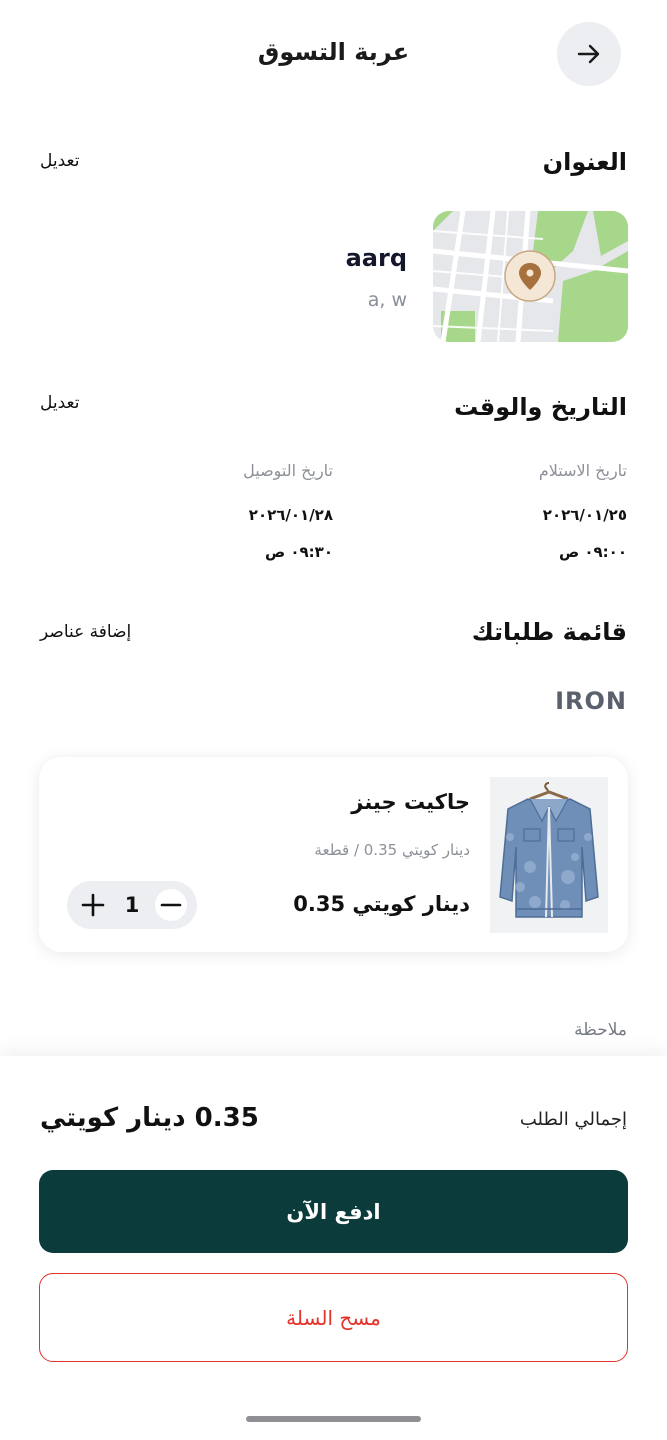  Describe the element at coordinates (333, 1317) in the screenshot. I see `clear-cart-button: مسح السلة` at that location.